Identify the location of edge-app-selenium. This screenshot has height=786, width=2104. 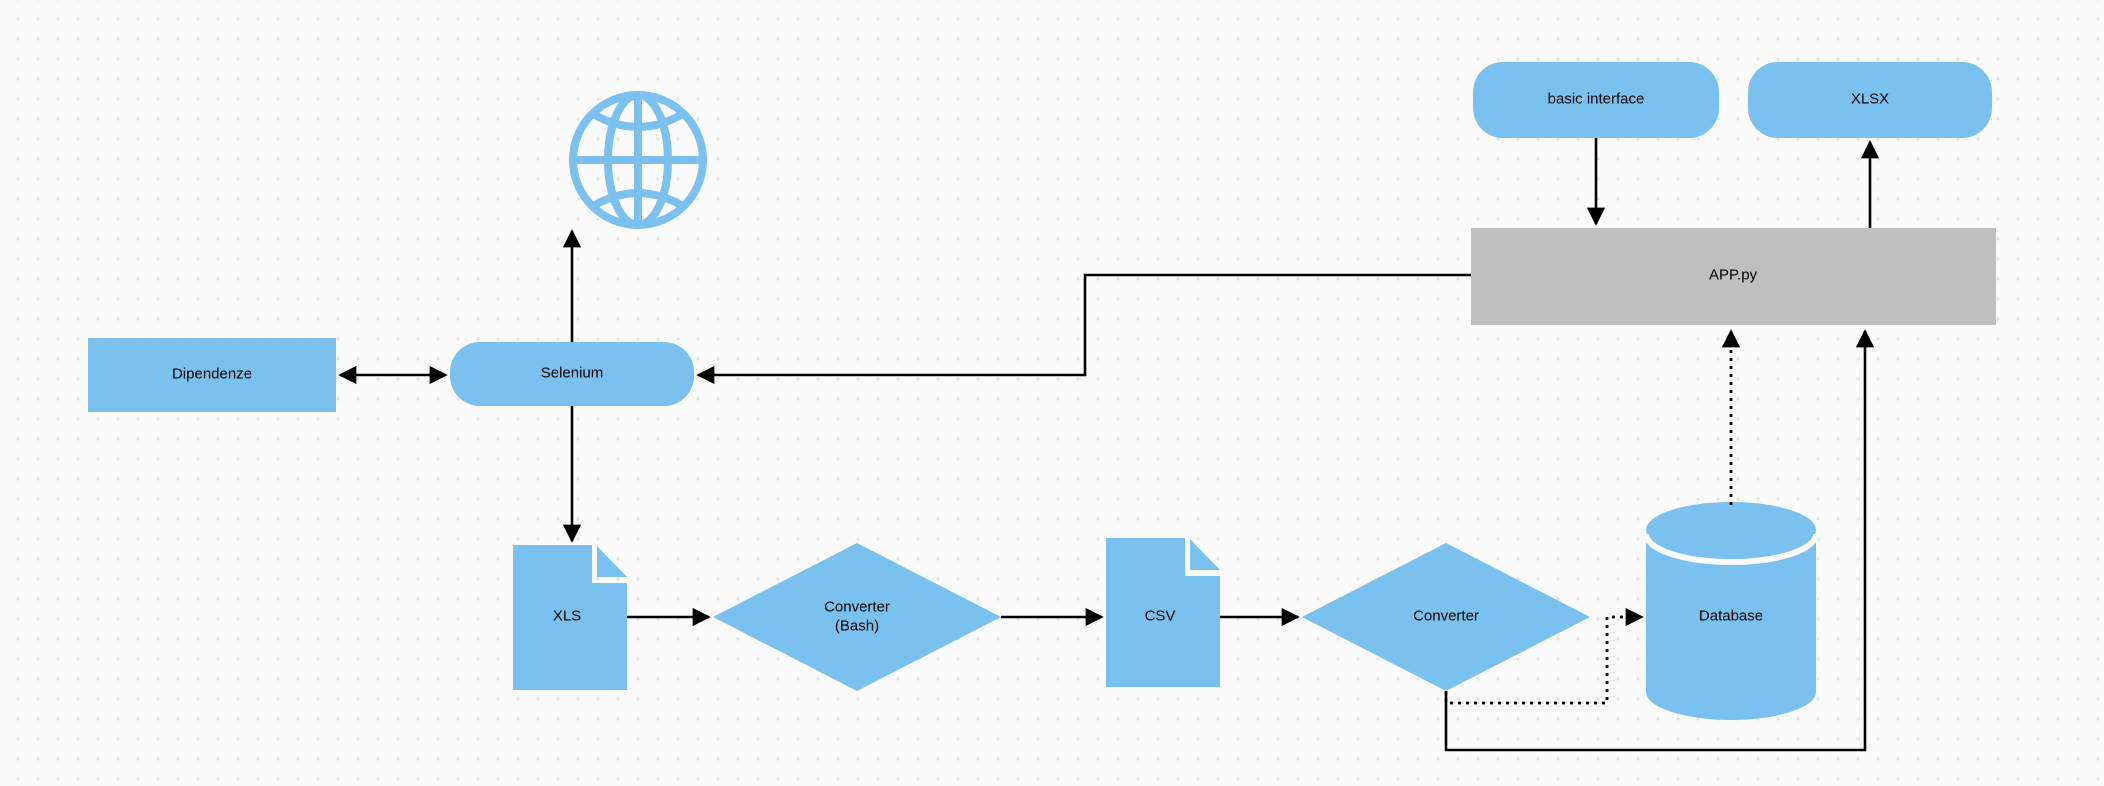
(1083, 329).